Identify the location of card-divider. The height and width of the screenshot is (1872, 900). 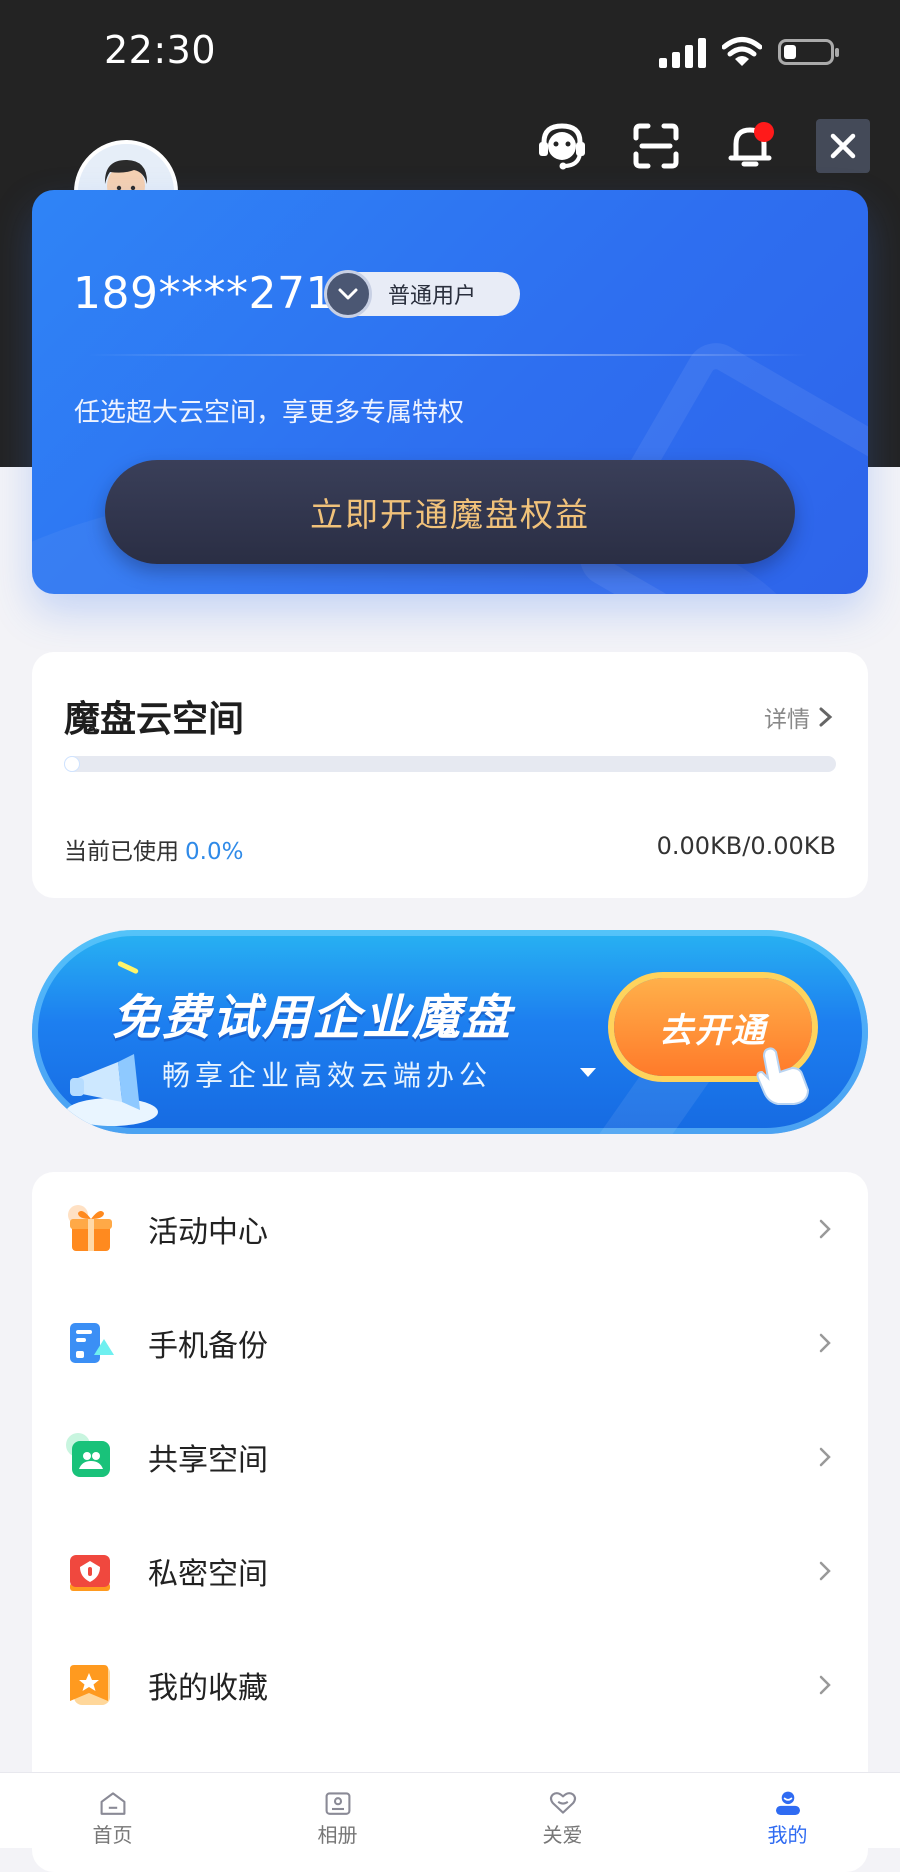
(448, 355).